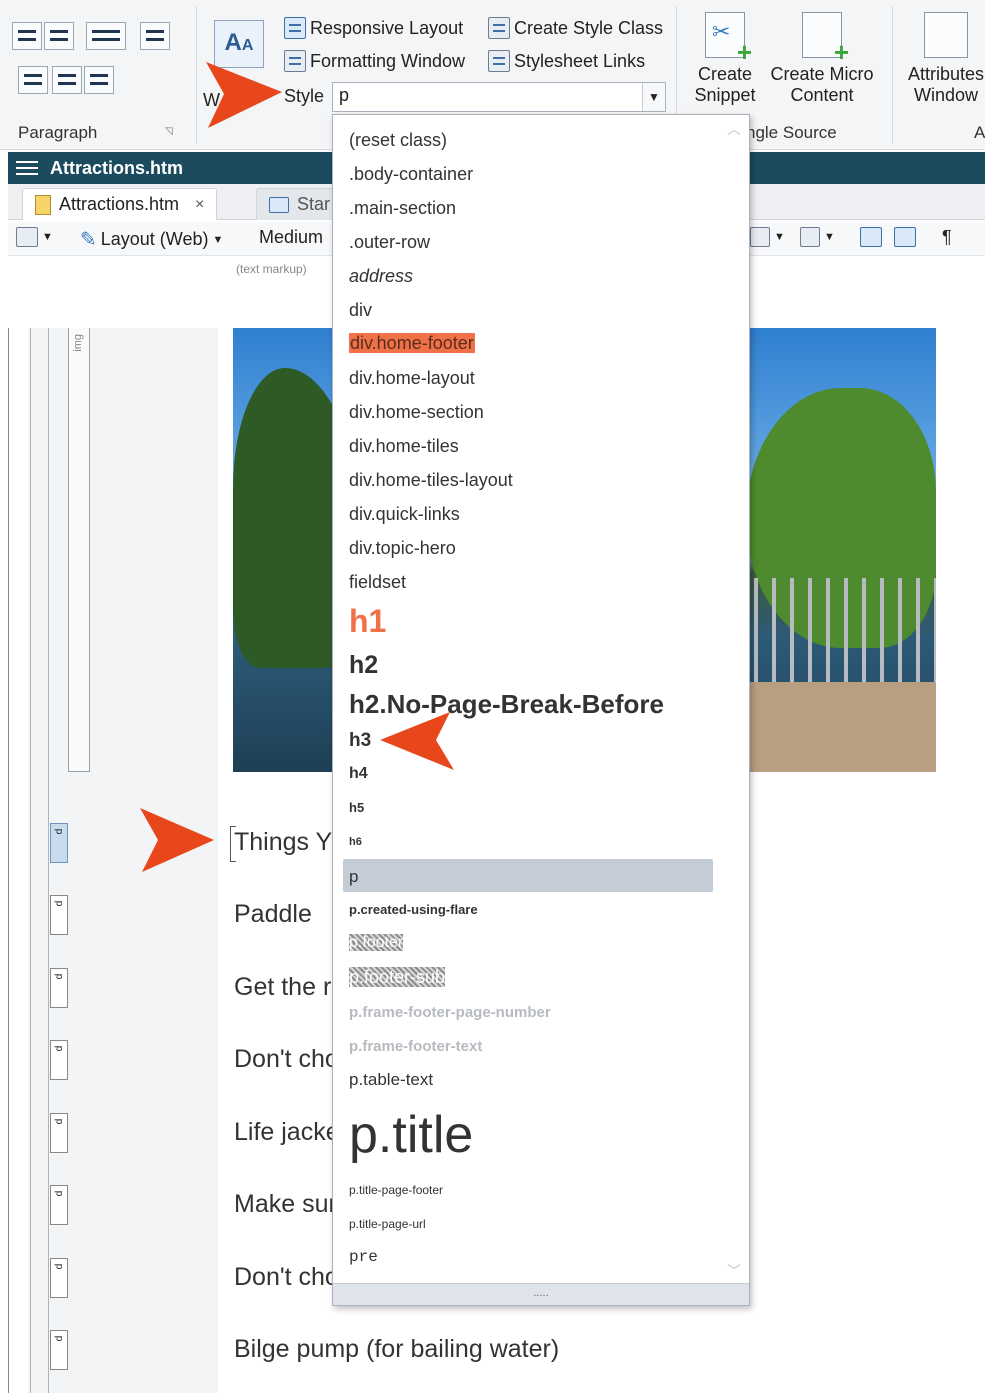 This screenshot has height=1393, width=985. Describe the element at coordinates (905, 237) in the screenshot. I see `condition-button` at that location.